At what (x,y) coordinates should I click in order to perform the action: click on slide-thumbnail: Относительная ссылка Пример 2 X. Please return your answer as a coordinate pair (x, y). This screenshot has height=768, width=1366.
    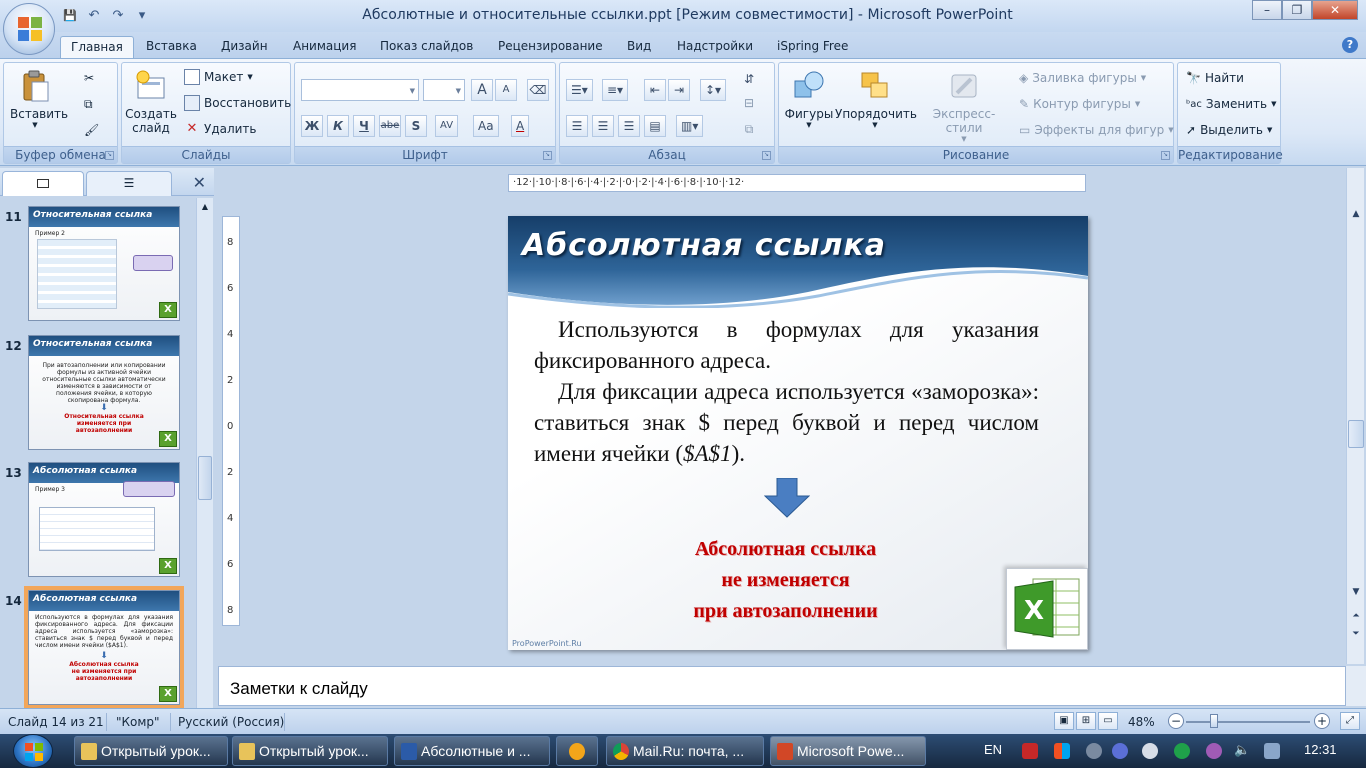
    Looking at the image, I should click on (104, 263).